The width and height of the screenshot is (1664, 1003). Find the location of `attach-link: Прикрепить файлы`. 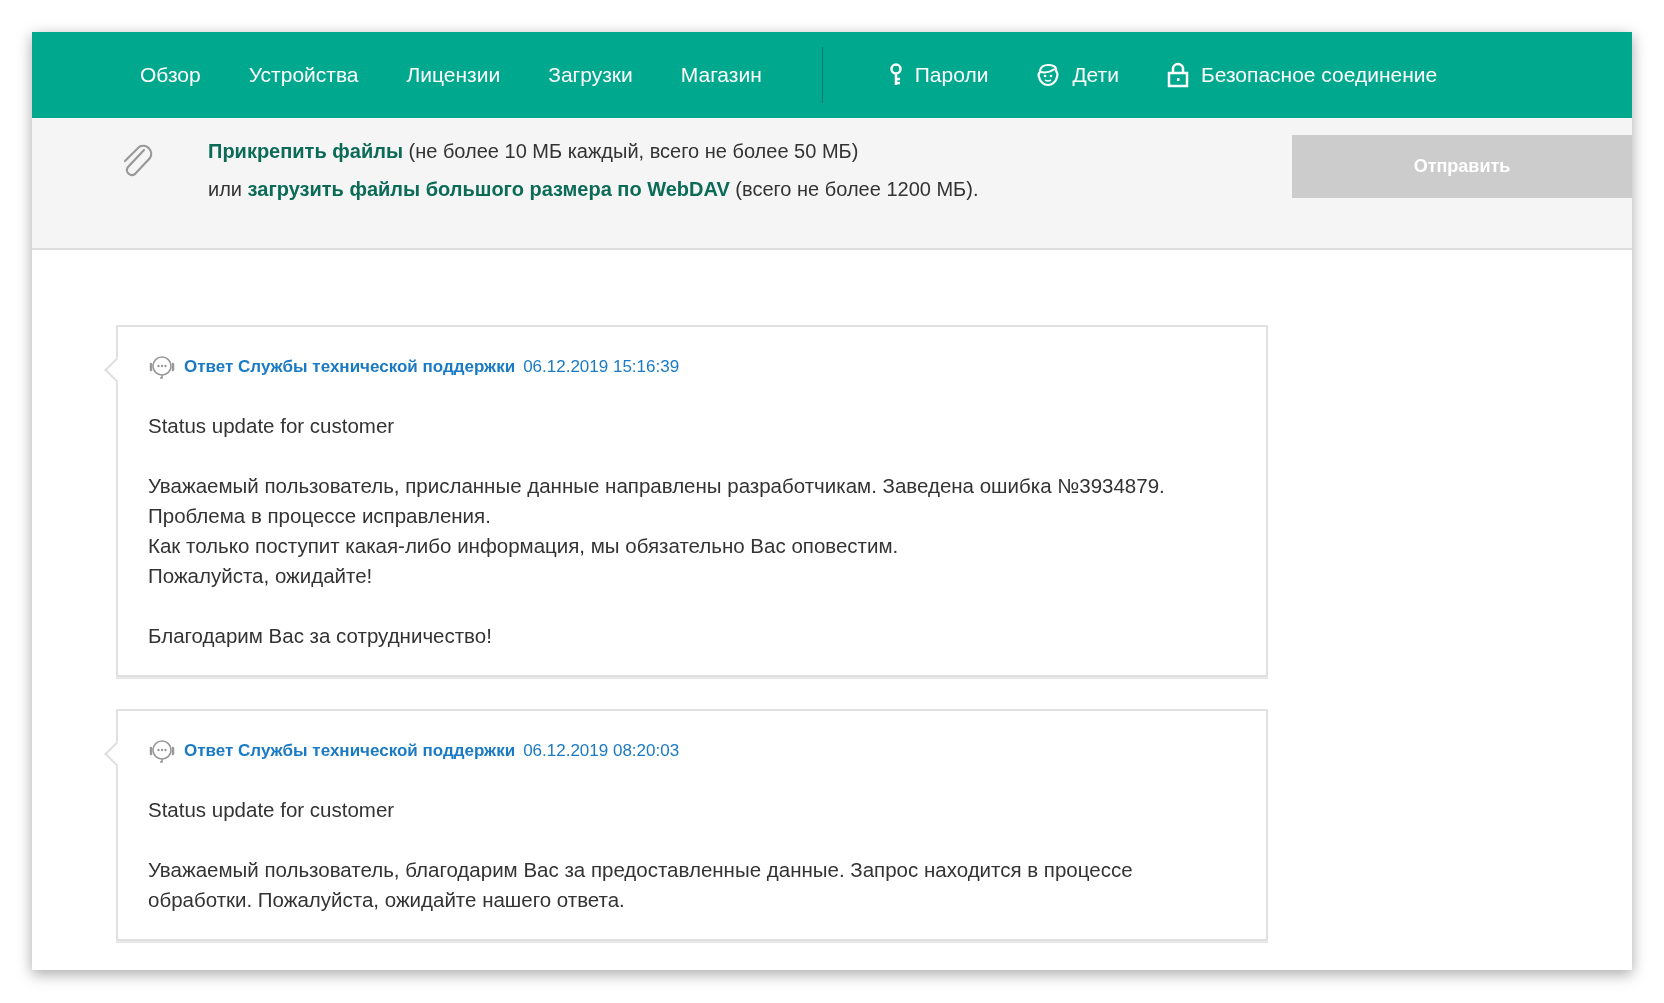

attach-link: Прикрепить файлы is located at coordinates (305, 151).